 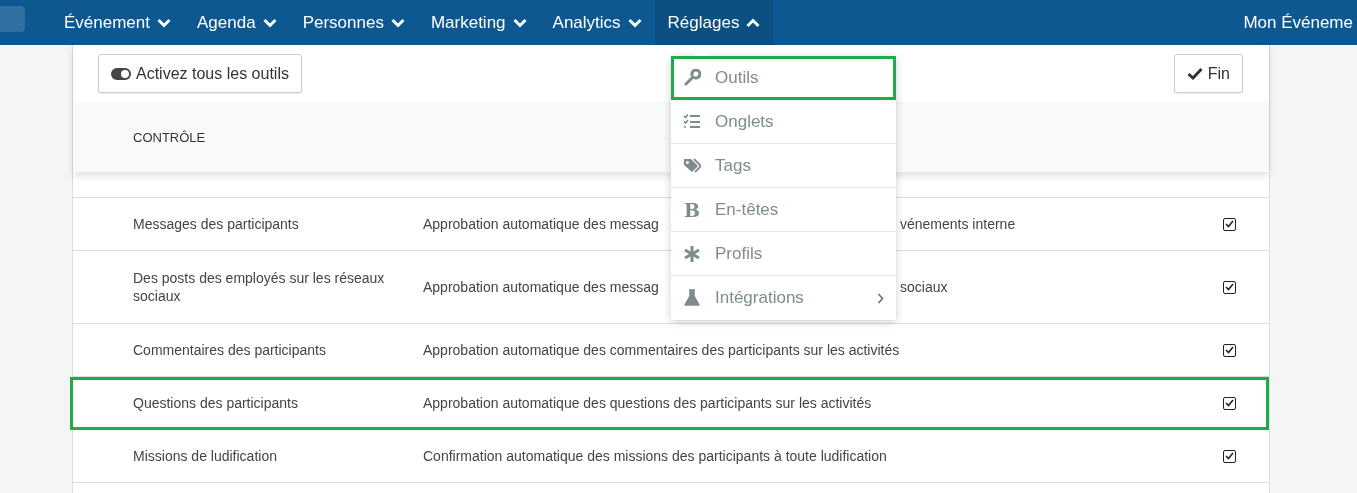 What do you see at coordinates (237, 22) in the screenshot?
I see `nav-menu-item: Agenda` at bounding box center [237, 22].